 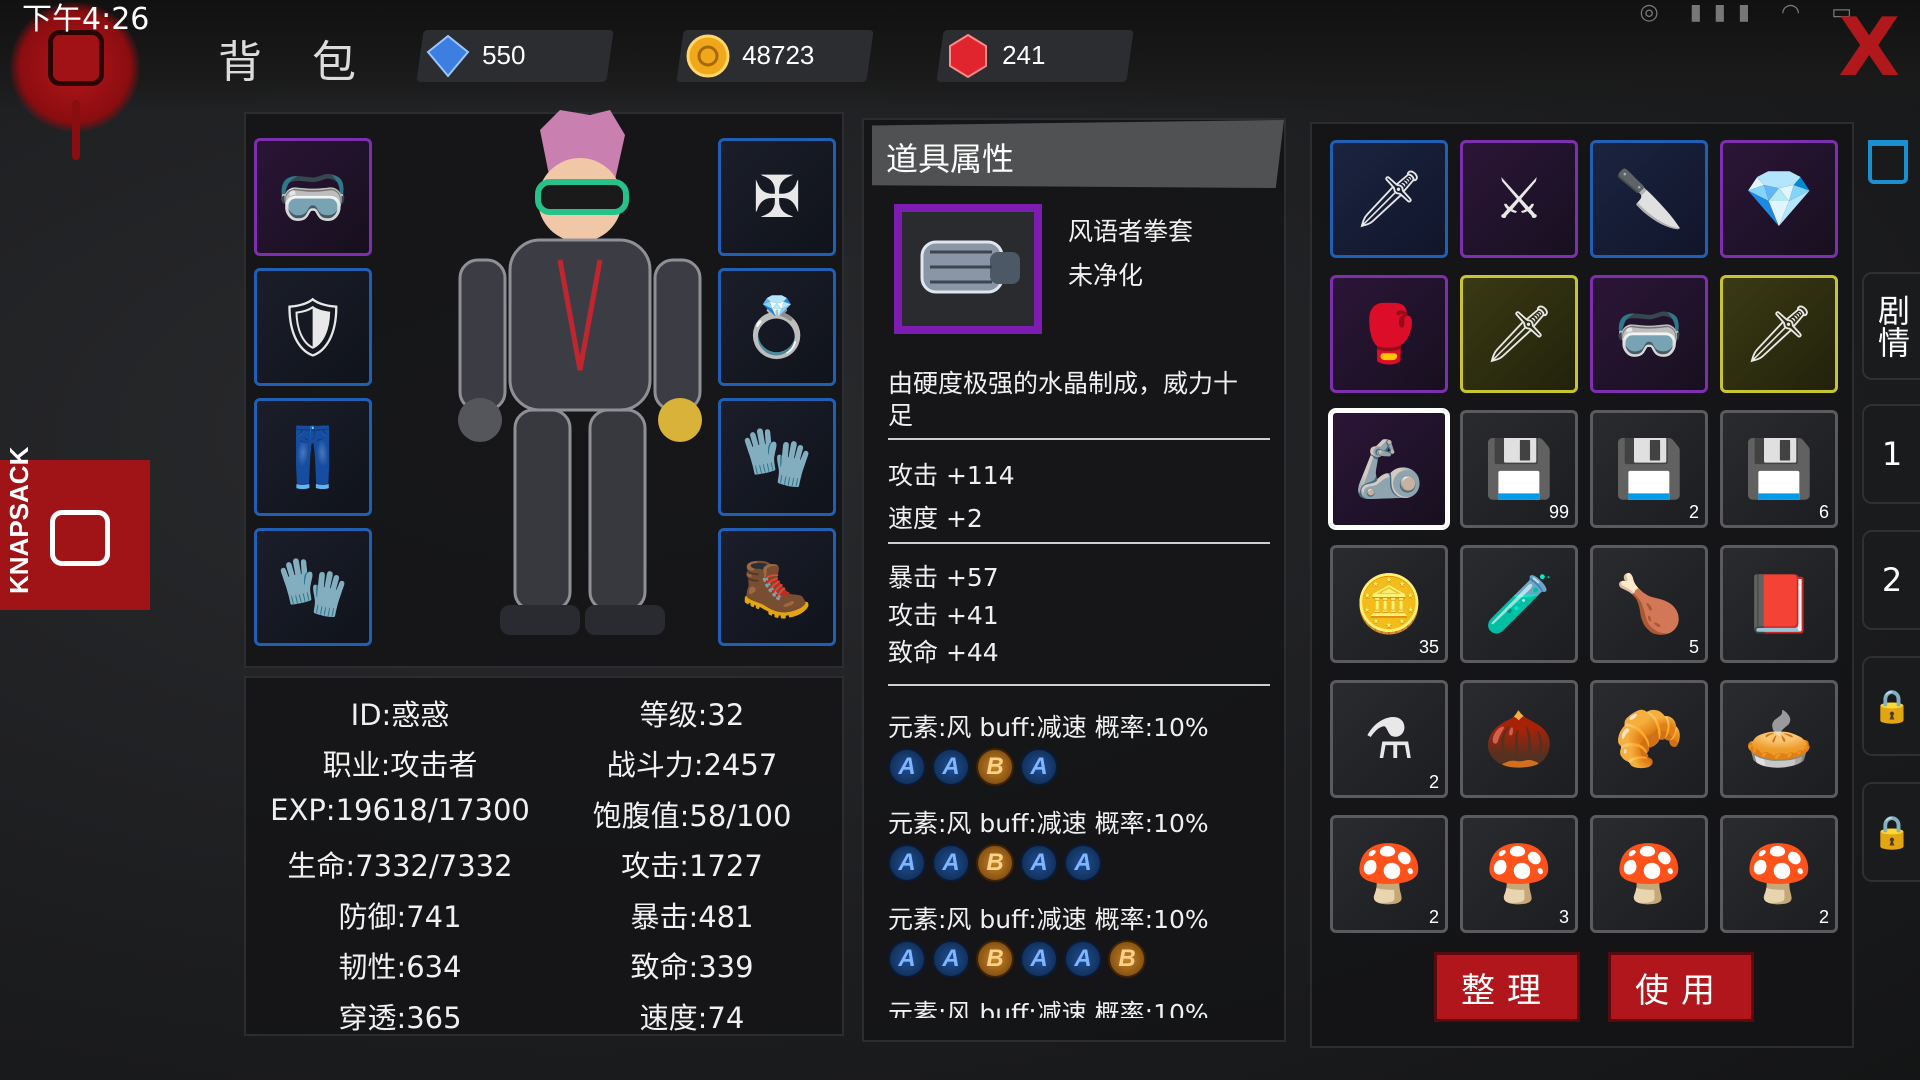 I want to click on inventory-slot: 🥽, so click(x=1649, y=334).